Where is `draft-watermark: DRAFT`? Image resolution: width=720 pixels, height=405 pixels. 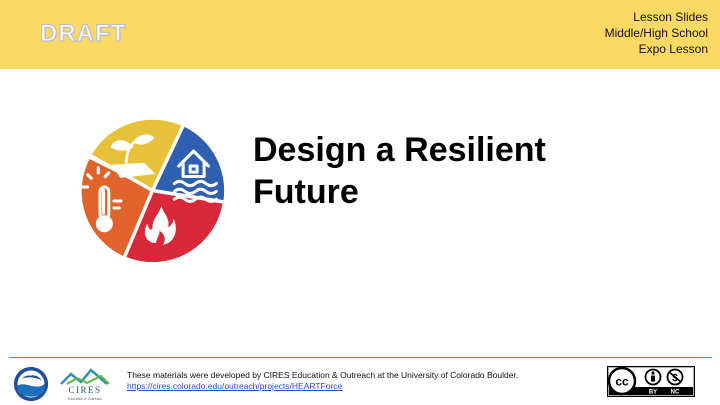 draft-watermark: DRAFT is located at coordinates (83, 34).